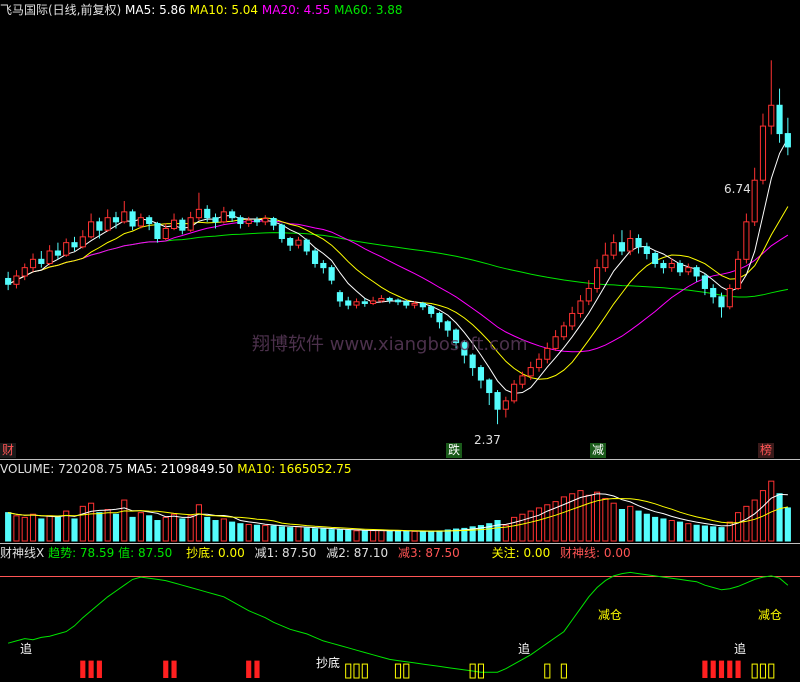 This screenshot has width=800, height=682. What do you see at coordinates (296, 10) in the screenshot?
I see `ma20-readout: MA20: 4.55` at bounding box center [296, 10].